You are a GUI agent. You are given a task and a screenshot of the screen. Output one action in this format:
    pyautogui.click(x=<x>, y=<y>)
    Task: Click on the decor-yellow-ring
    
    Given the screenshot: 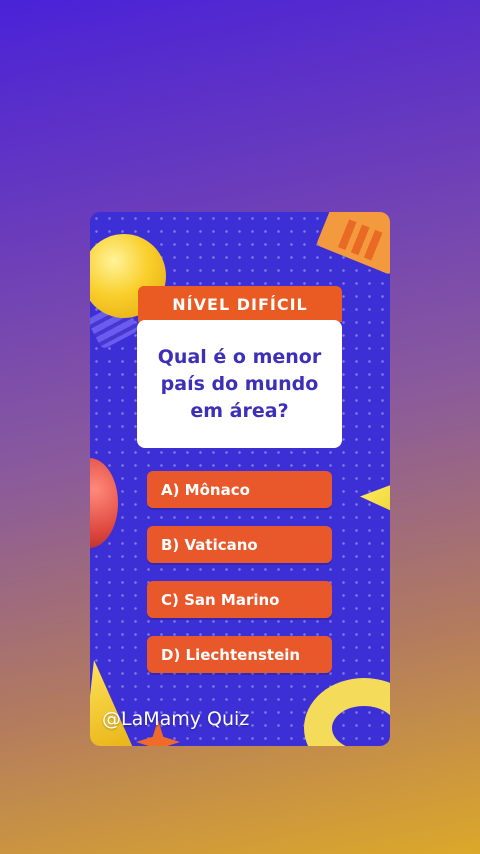 What is the action you would take?
    pyautogui.click(x=347, y=712)
    